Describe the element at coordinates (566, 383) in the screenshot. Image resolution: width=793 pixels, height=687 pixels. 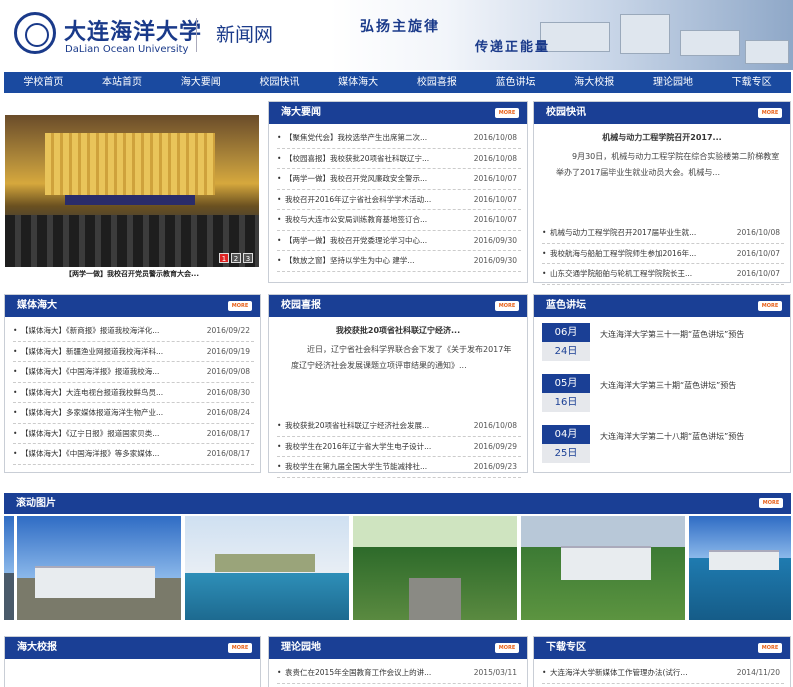
I see `lecture-month: 05月` at that location.